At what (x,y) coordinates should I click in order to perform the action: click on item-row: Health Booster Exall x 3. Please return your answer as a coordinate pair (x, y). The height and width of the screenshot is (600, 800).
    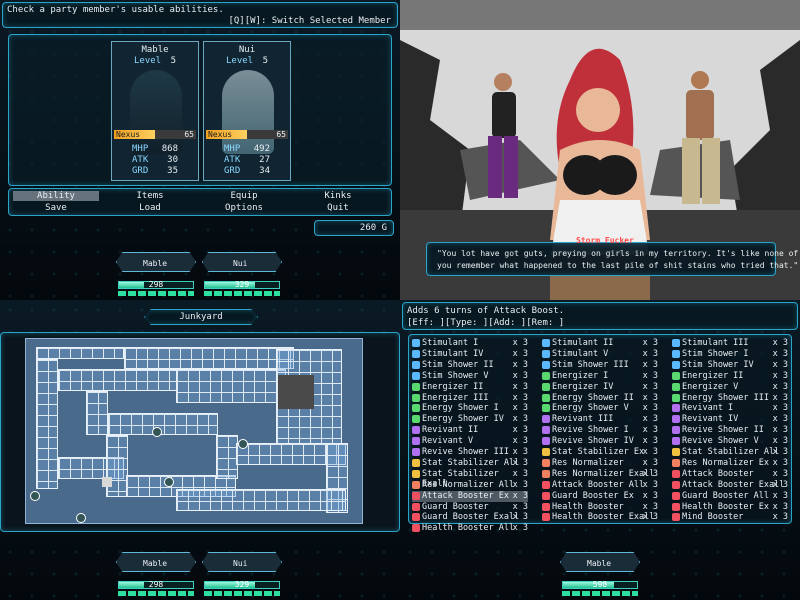
    Looking at the image, I should click on (600, 517).